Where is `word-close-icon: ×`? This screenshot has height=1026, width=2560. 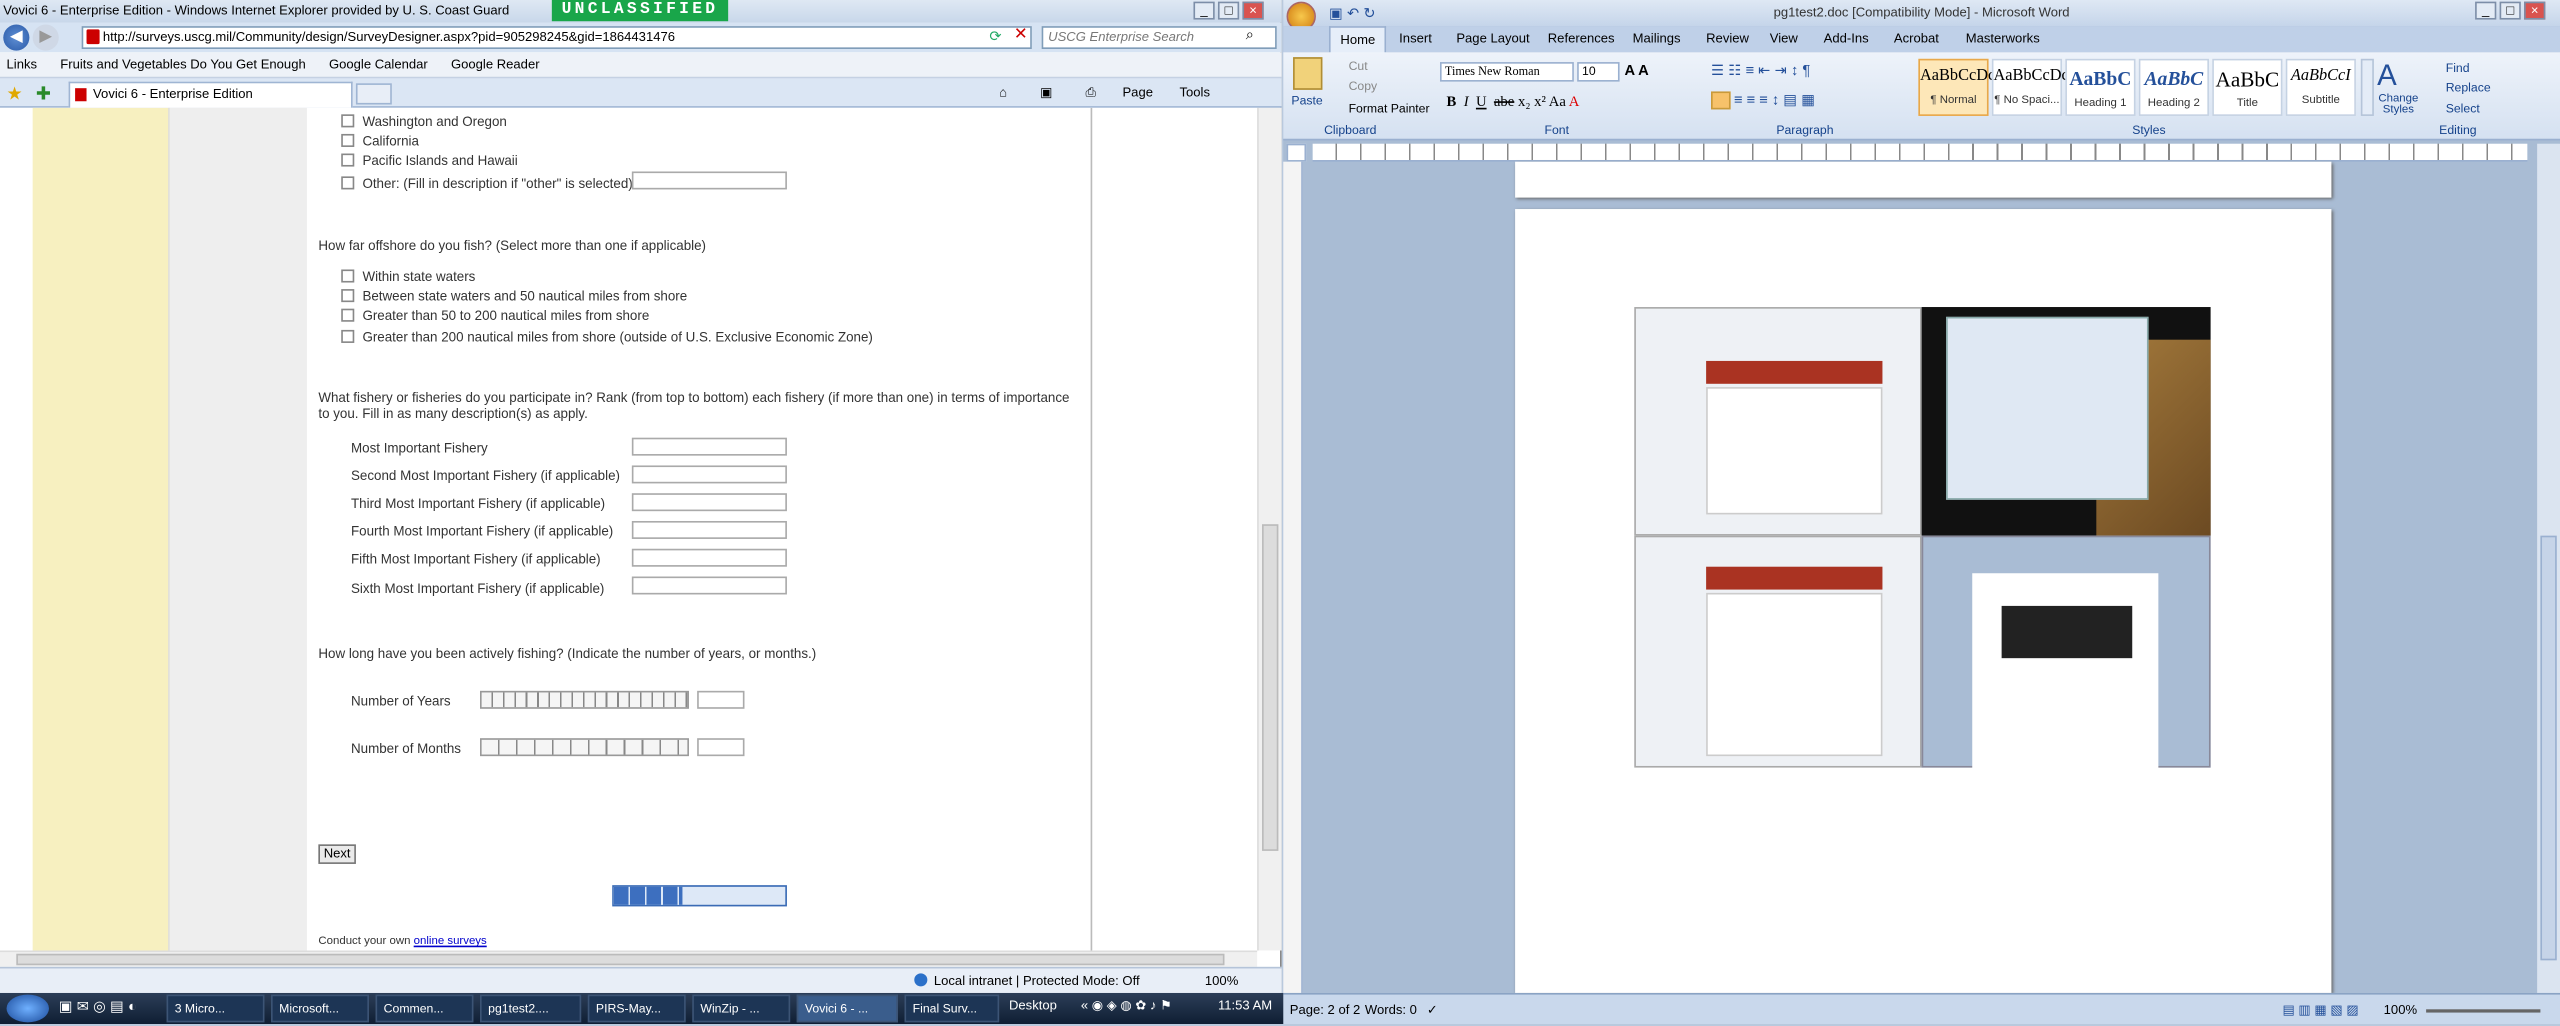 word-close-icon: × is located at coordinates (2535, 10).